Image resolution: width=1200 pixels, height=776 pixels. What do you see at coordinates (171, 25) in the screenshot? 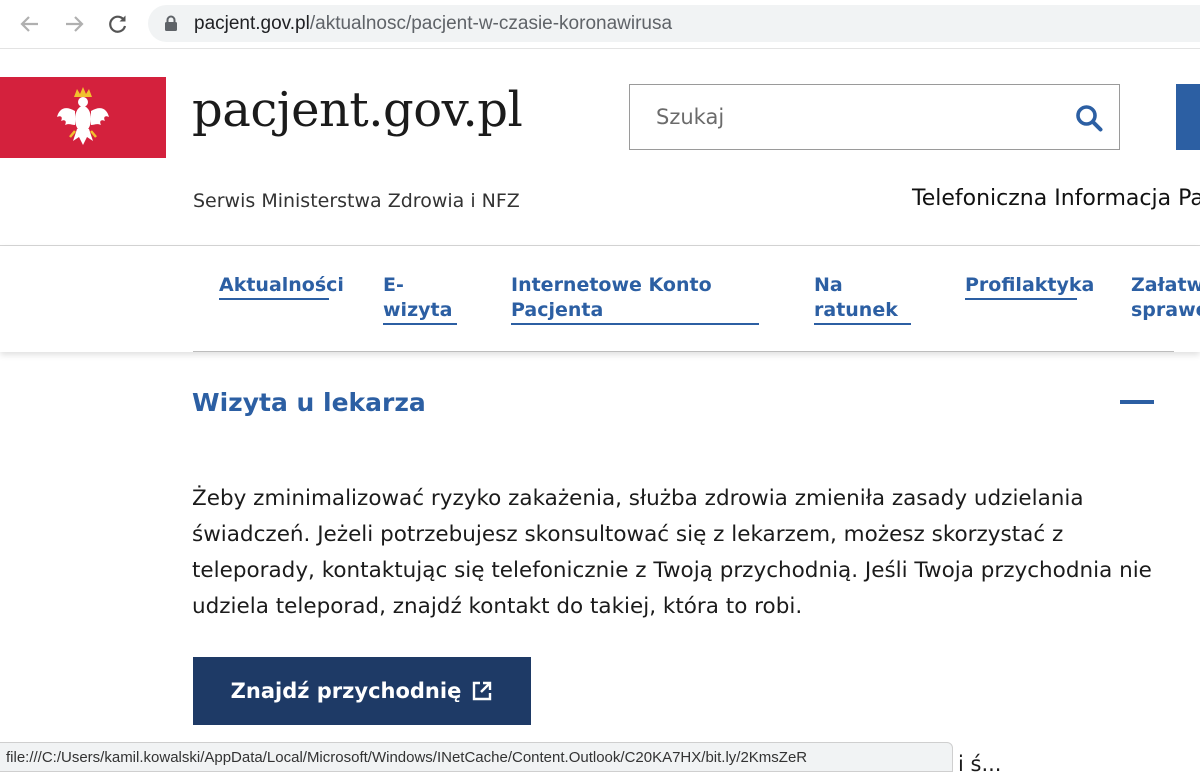
I see `lock-icon` at bounding box center [171, 25].